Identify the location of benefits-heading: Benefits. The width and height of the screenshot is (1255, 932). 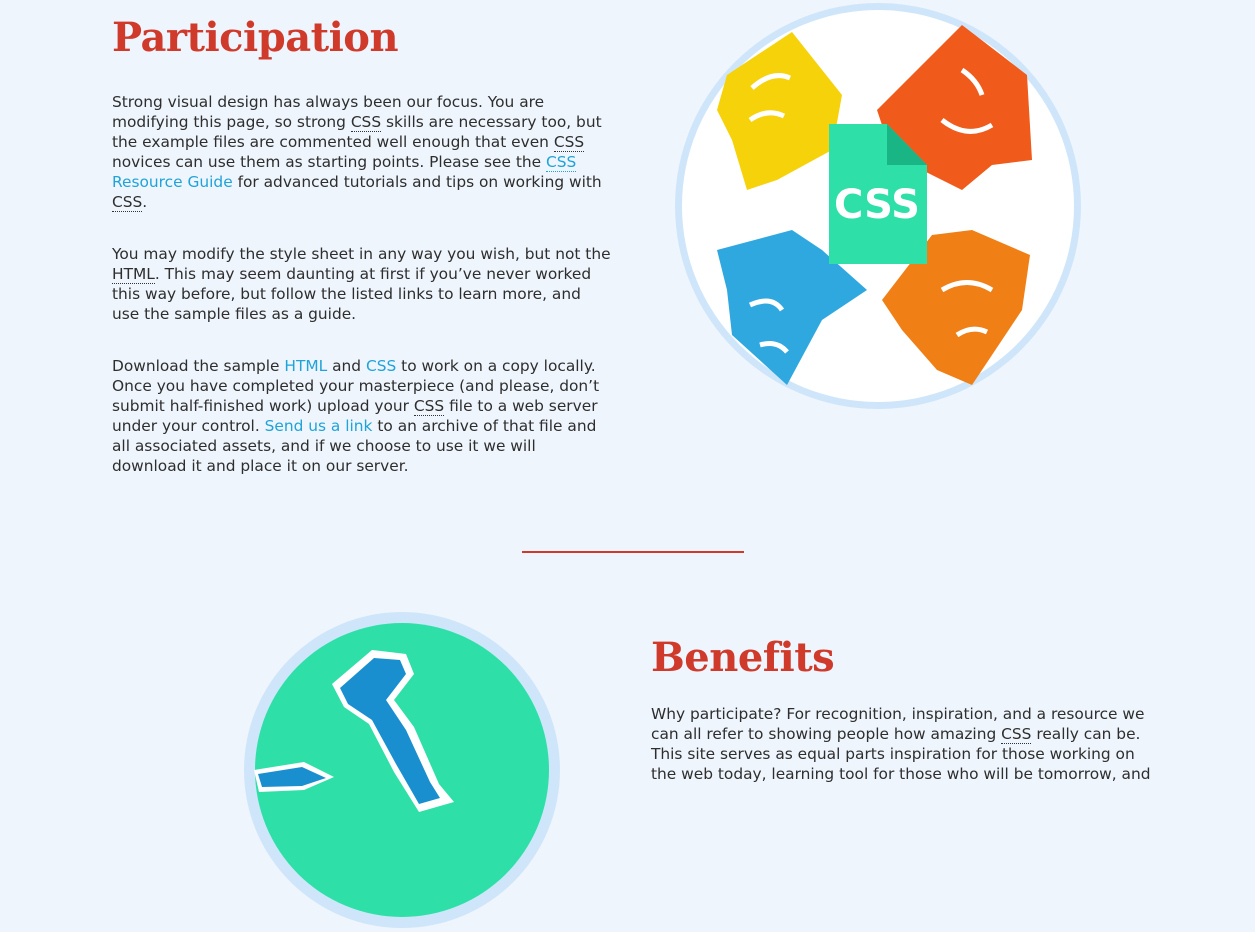
(743, 657).